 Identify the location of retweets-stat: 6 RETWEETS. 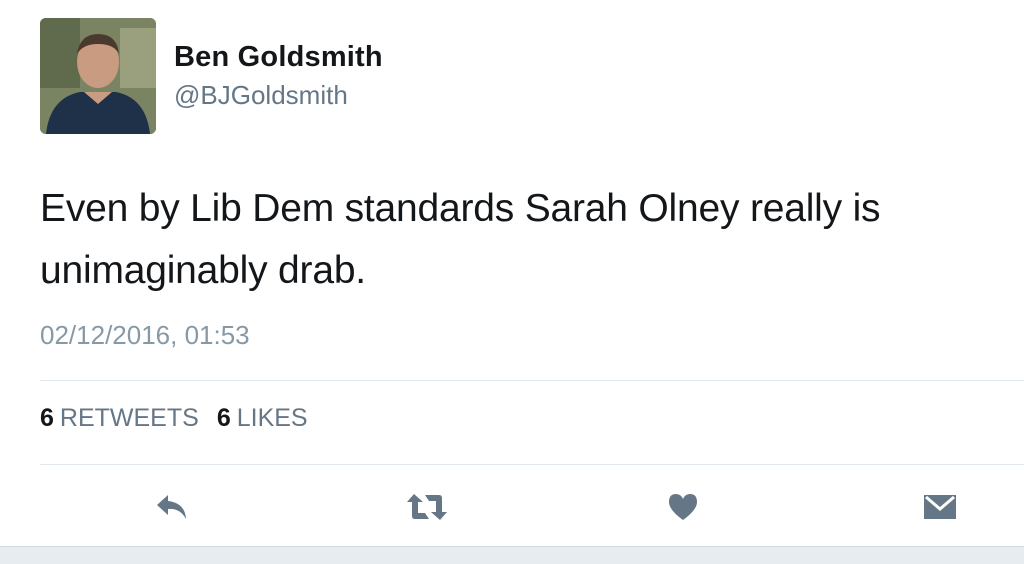
(119, 418).